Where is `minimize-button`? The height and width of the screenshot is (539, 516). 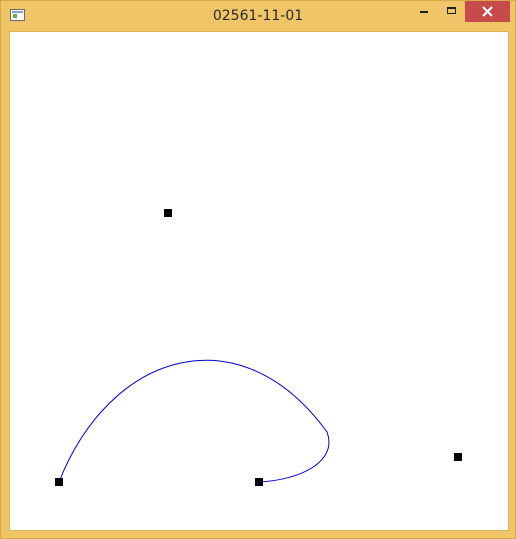 minimize-button is located at coordinates (424, 11).